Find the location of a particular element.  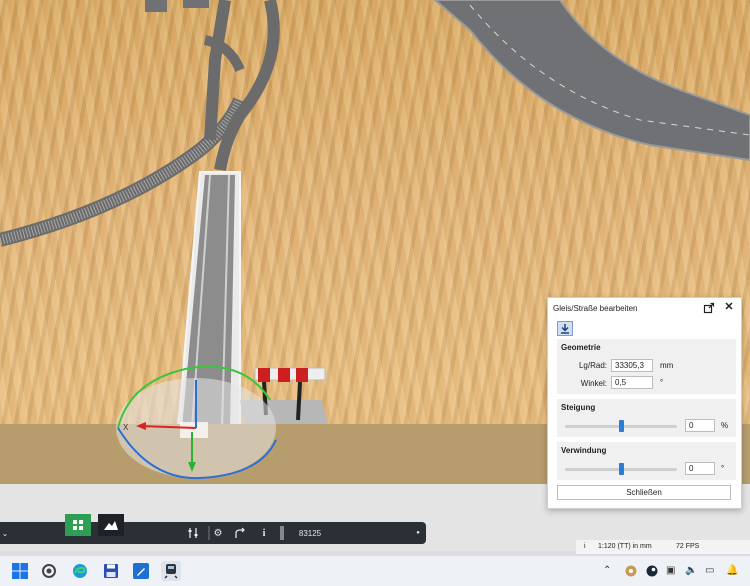

length-label: Lg/Rad: is located at coordinates (592, 365).